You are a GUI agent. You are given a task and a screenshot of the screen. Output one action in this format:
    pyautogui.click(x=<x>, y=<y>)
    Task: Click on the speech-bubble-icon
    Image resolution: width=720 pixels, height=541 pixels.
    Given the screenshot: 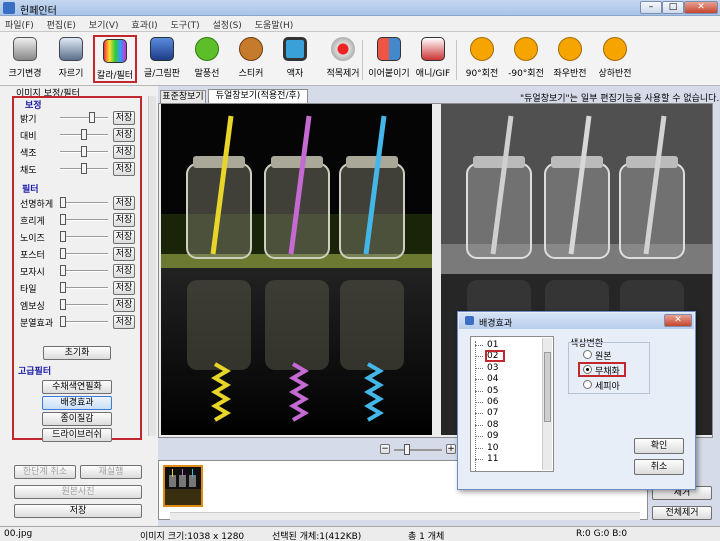 What is the action you would take?
    pyautogui.click(x=207, y=49)
    